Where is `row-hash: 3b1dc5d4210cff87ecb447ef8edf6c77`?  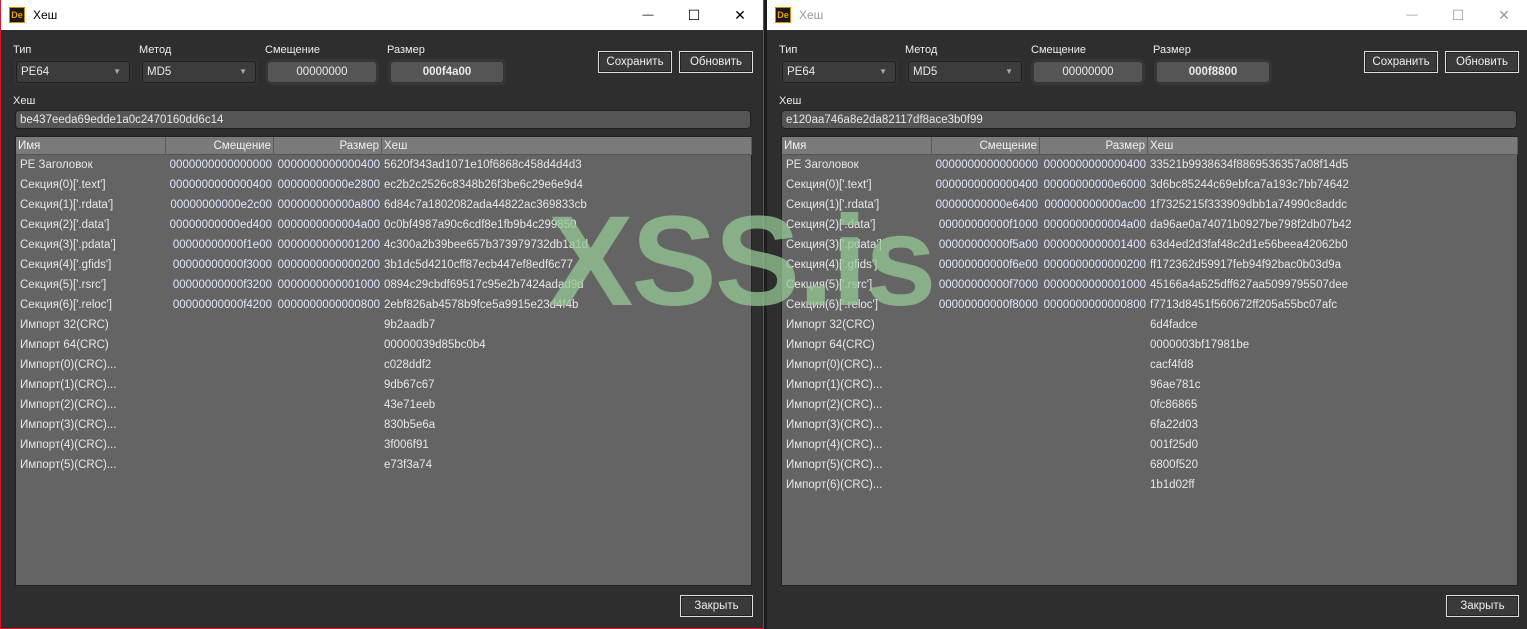 row-hash: 3b1dc5d4210cff87ecb447ef8edf6c77 is located at coordinates (479, 265).